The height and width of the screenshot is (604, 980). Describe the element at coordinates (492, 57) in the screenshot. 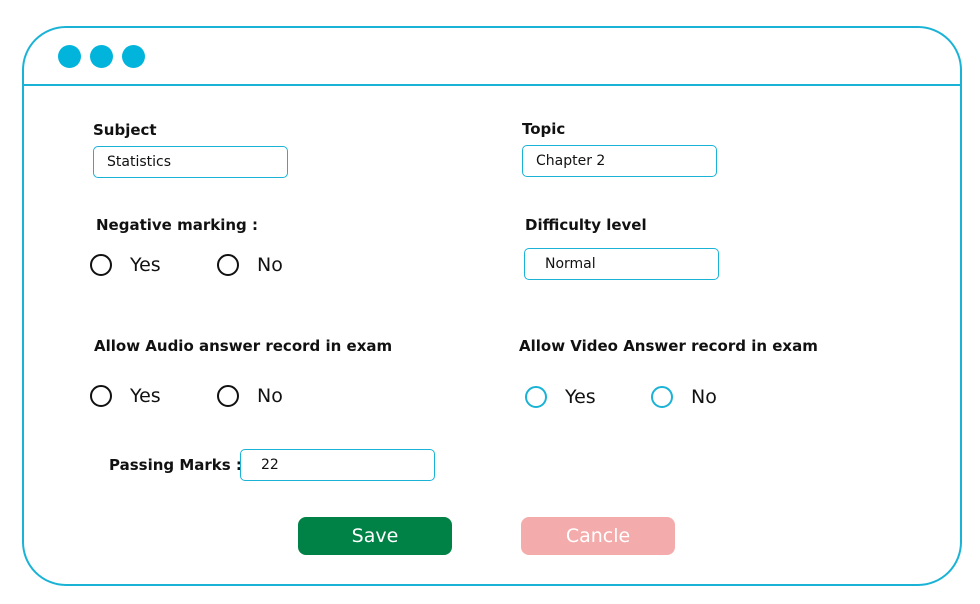

I see `window-titlebar` at that location.